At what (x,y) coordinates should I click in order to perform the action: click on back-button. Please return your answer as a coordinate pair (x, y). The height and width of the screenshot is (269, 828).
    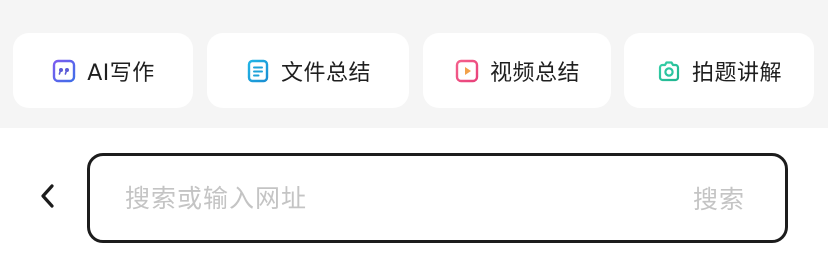
    Looking at the image, I should click on (48, 198).